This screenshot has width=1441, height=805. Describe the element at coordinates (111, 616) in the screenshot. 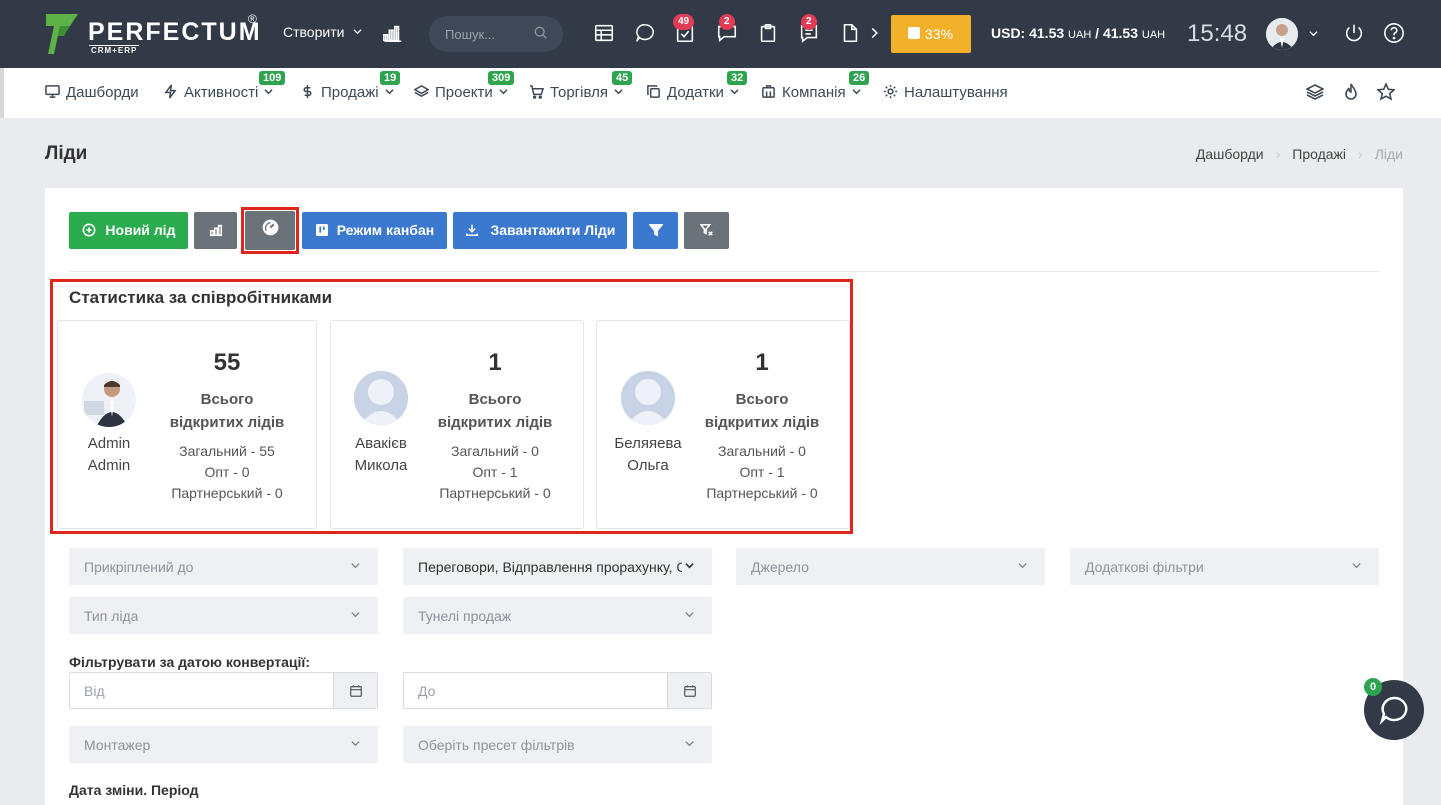

I see `lead-type-value: Тип ліда` at that location.